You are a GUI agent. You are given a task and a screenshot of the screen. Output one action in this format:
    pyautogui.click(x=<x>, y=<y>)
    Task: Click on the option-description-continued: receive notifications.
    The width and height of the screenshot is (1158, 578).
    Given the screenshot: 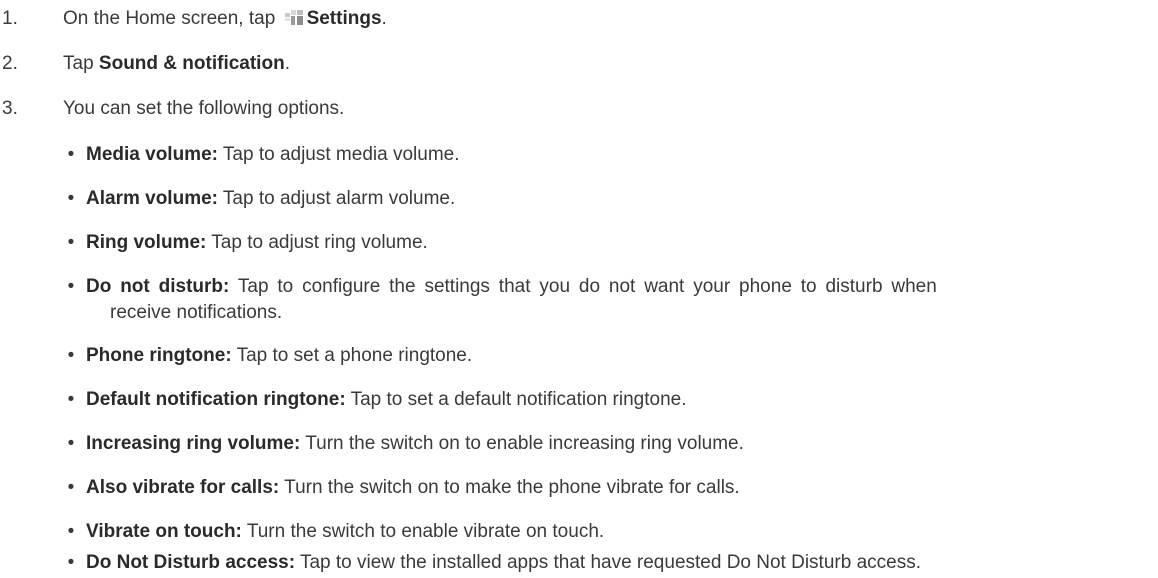 What is the action you would take?
    pyautogui.click(x=196, y=312)
    